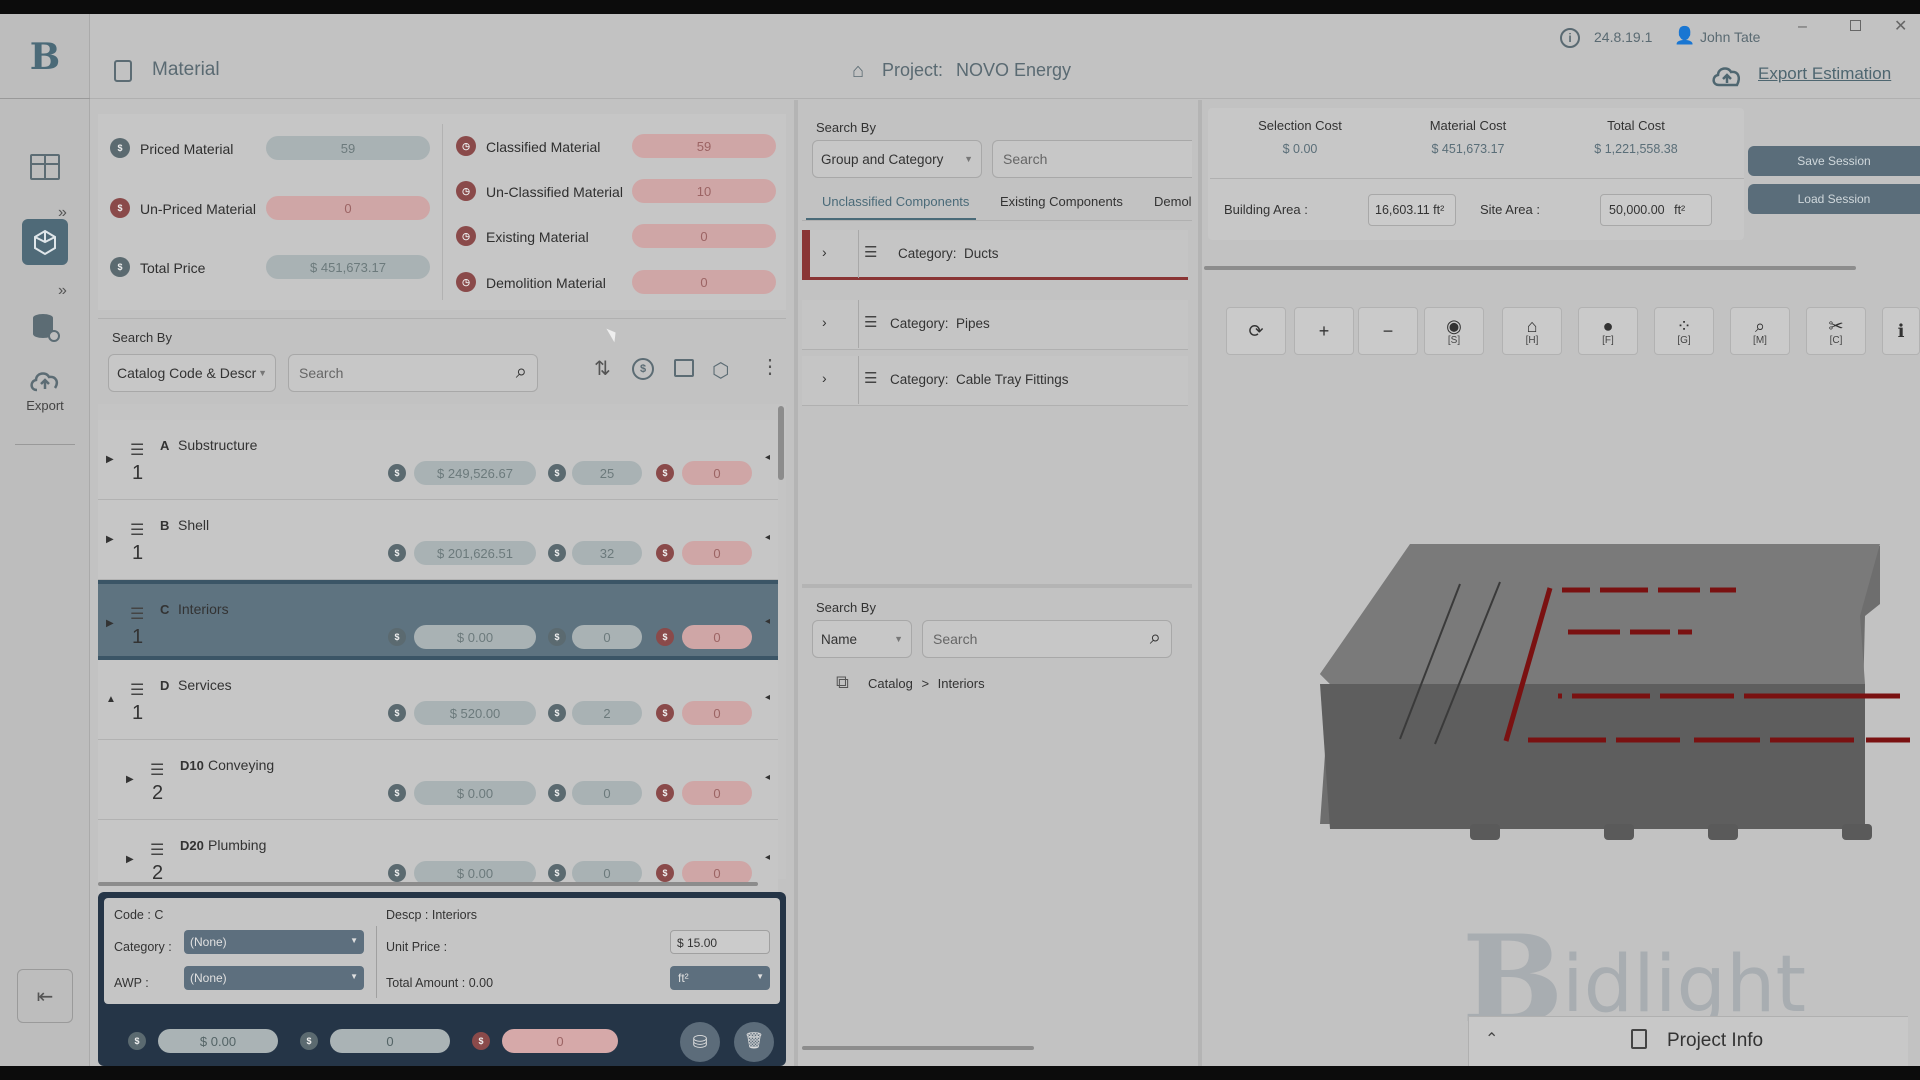  Describe the element at coordinates (45, 405) in the screenshot. I see `export-label: Export` at that location.